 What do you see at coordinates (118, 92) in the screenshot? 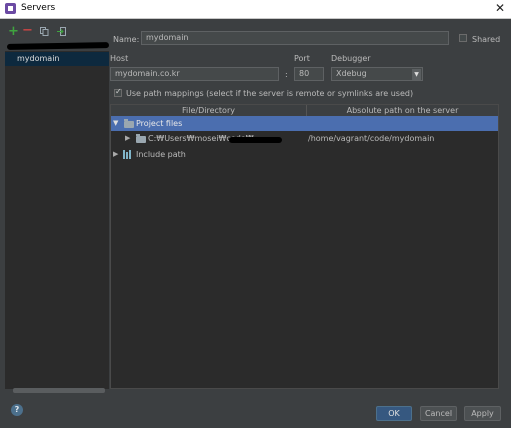
I see `path-mappings-checkbox` at bounding box center [118, 92].